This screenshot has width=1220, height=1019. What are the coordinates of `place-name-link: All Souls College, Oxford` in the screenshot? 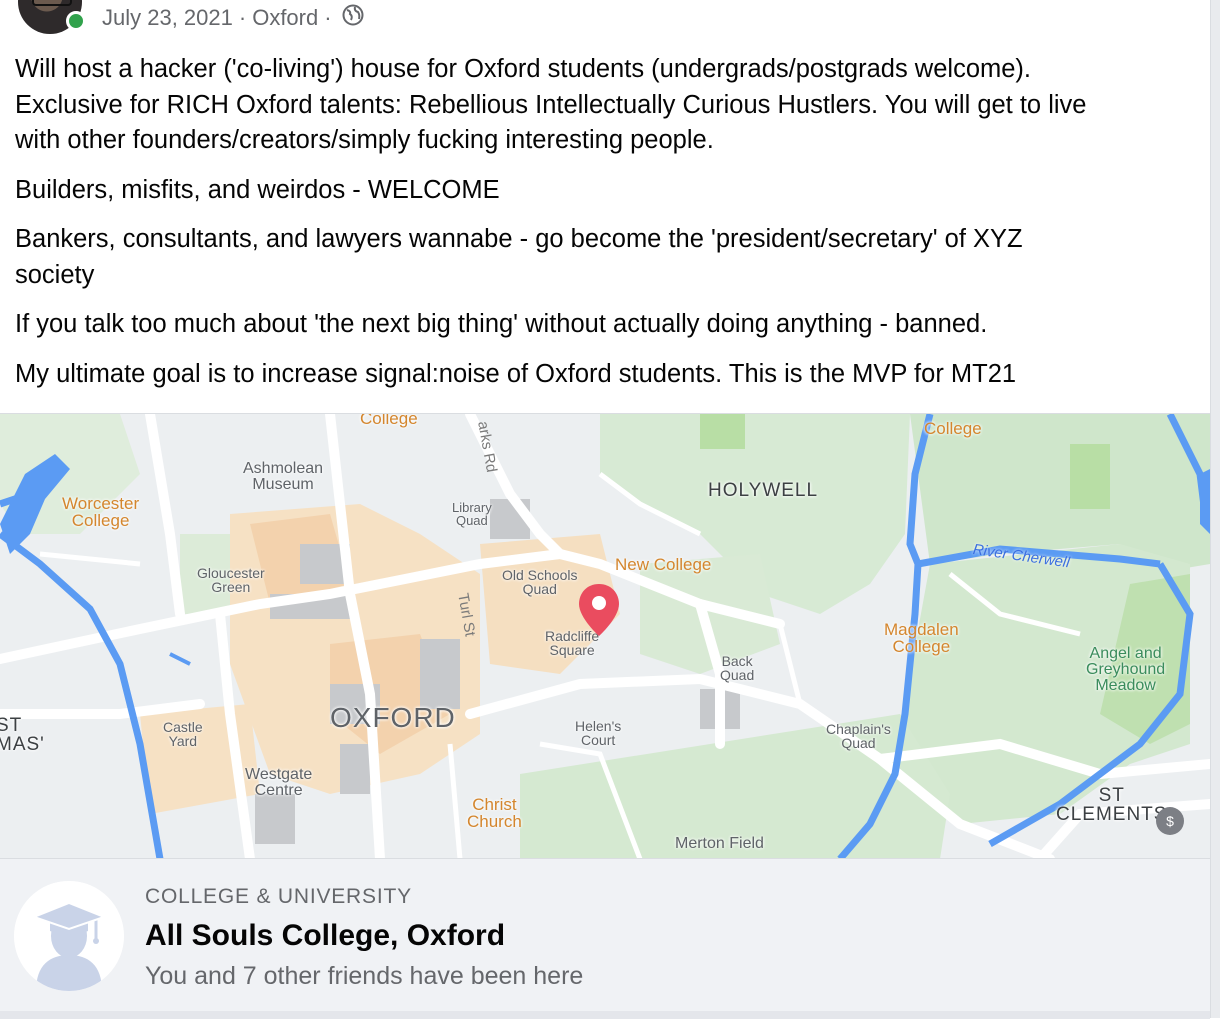 It's located at (325, 936).